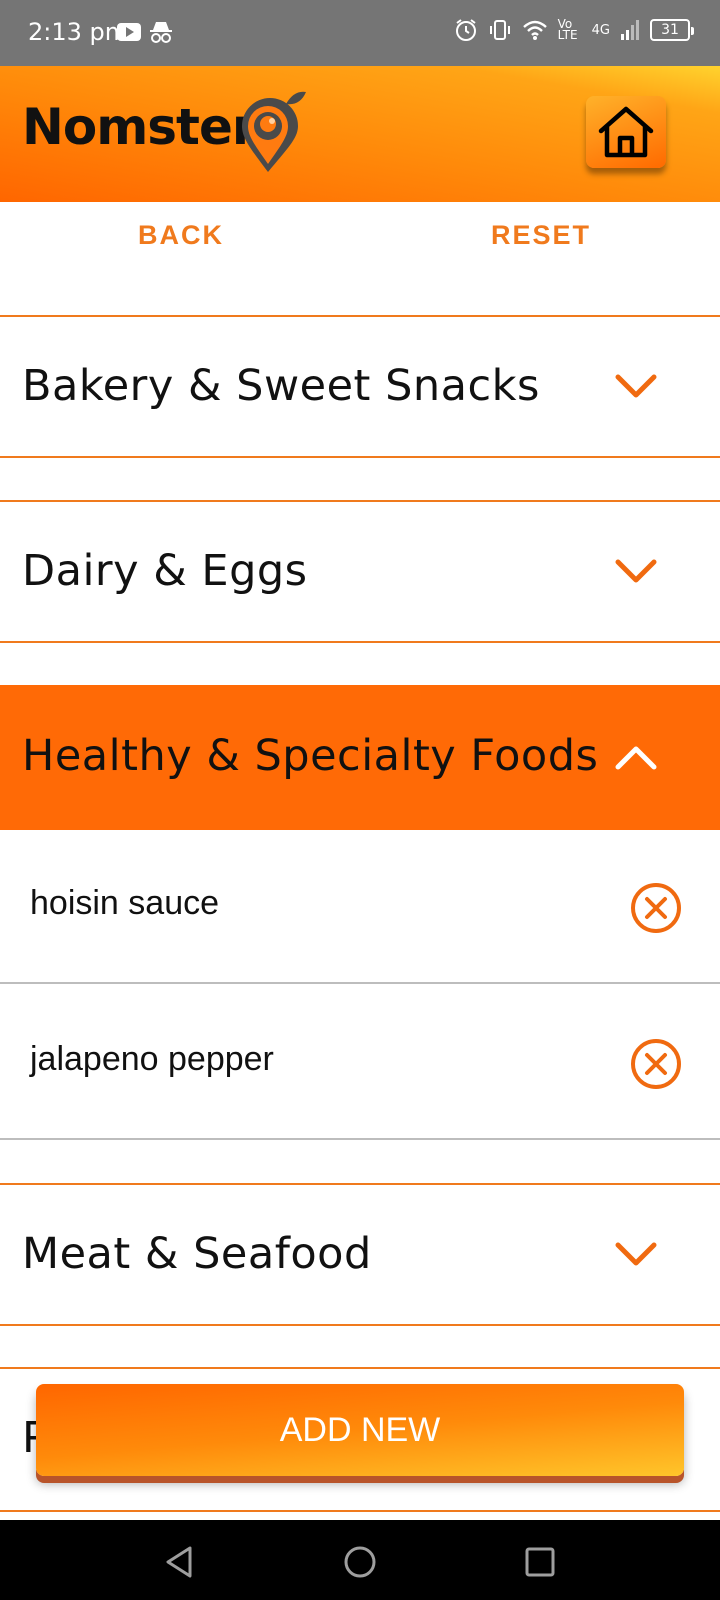 The height and width of the screenshot is (1600, 720). I want to click on battery-icon: 31, so click(672, 30).